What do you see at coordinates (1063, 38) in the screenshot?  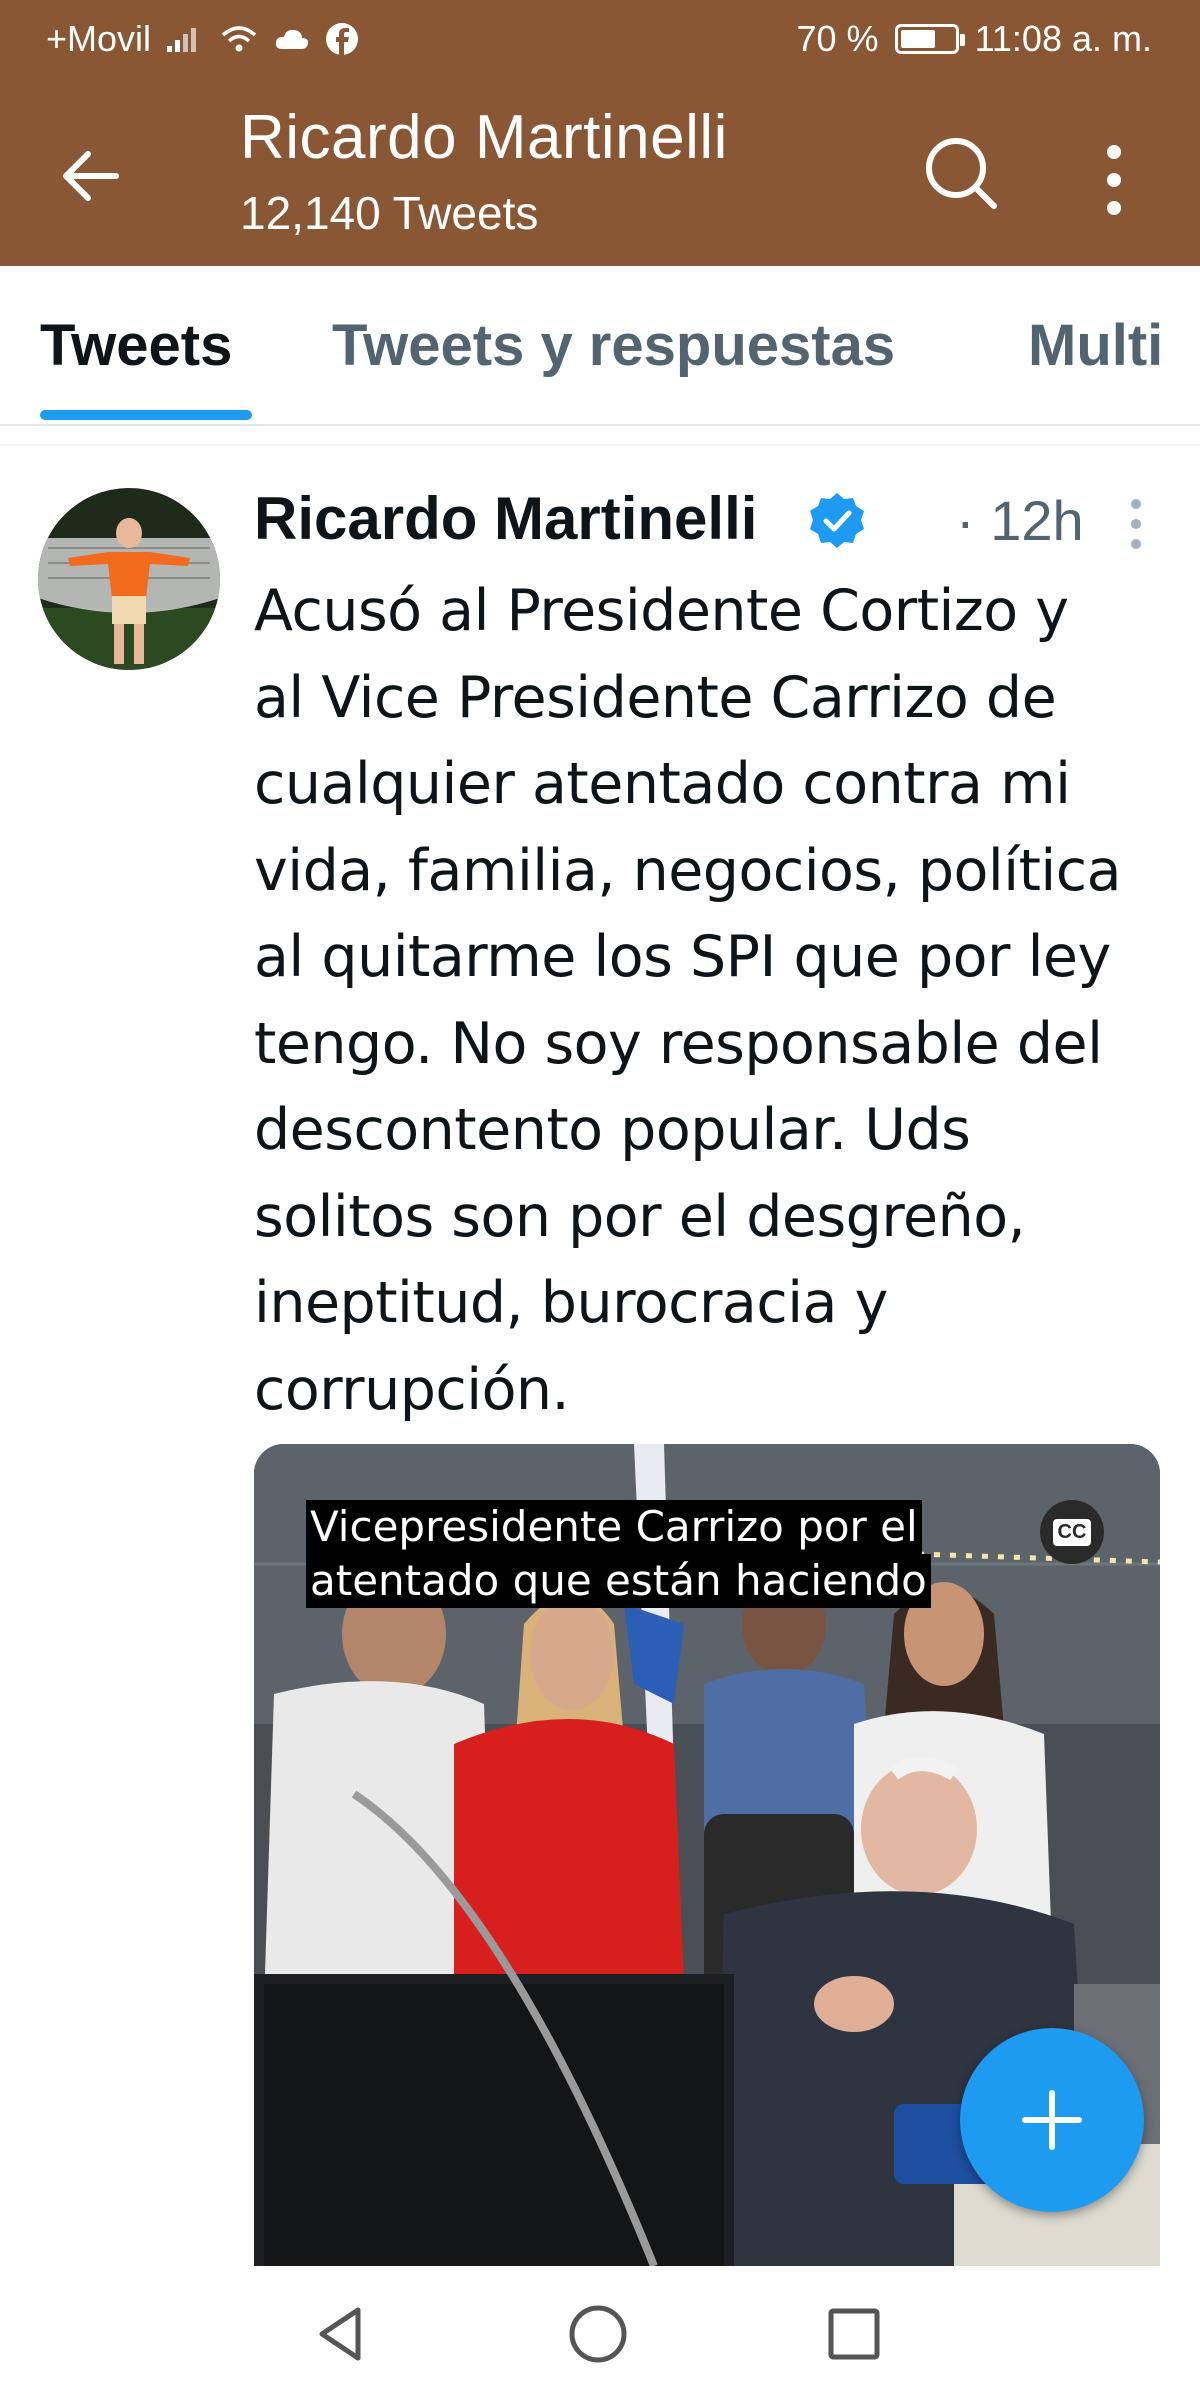 I see `clock: 11:08 a. m.` at bounding box center [1063, 38].